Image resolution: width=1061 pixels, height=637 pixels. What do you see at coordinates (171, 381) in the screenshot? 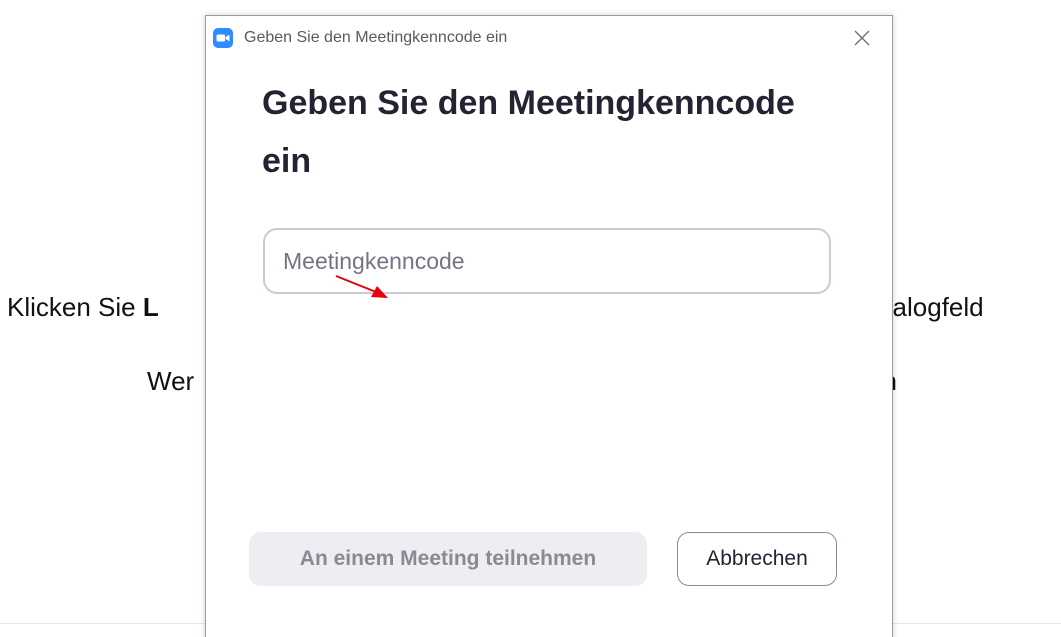
I see `background-text-line2-left: Wer` at bounding box center [171, 381].